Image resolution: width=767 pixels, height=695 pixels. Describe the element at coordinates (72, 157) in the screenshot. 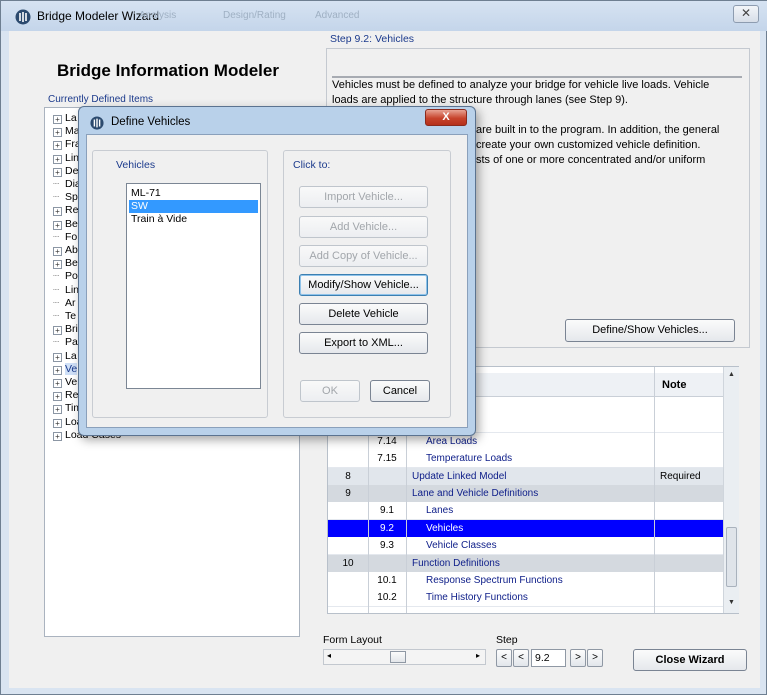

I see `tree-node-label: Lin` at that location.